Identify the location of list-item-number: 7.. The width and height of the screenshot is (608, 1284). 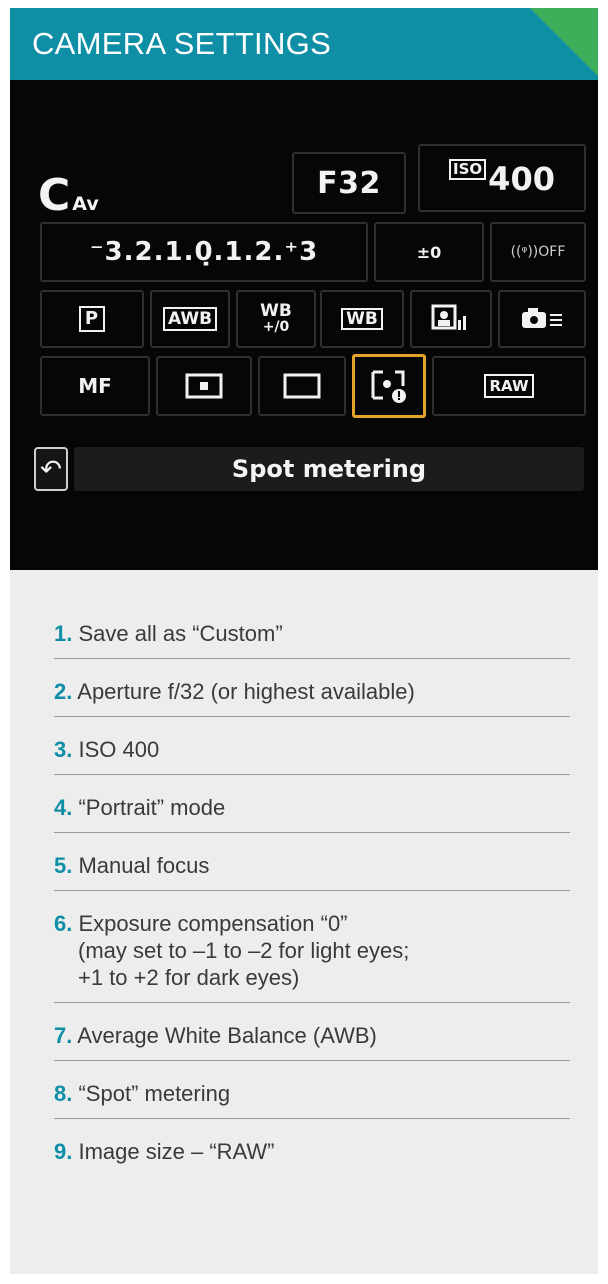
(63, 1035).